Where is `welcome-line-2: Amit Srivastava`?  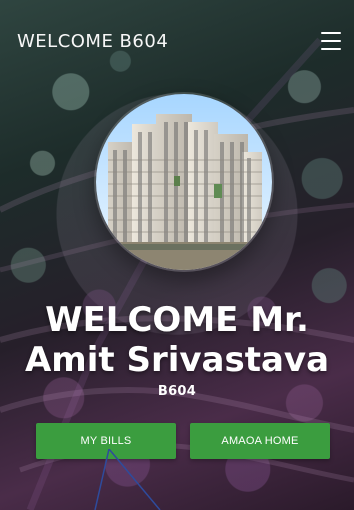 welcome-line-2: Amit Srivastava is located at coordinates (177, 360).